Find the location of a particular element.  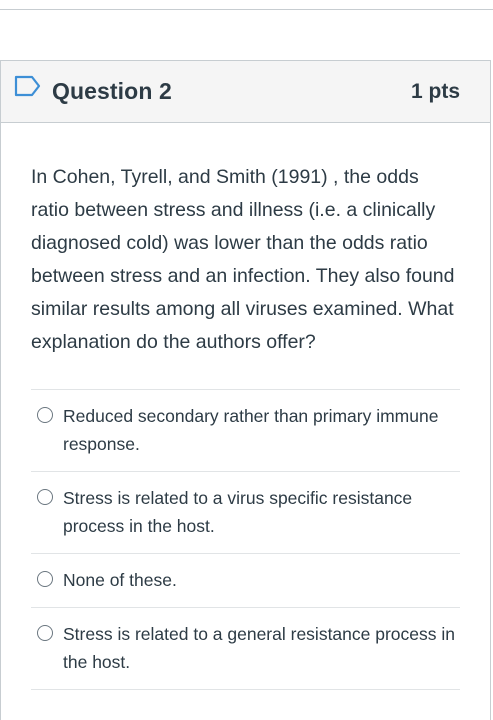

flag-icon is located at coordinates (28, 86).